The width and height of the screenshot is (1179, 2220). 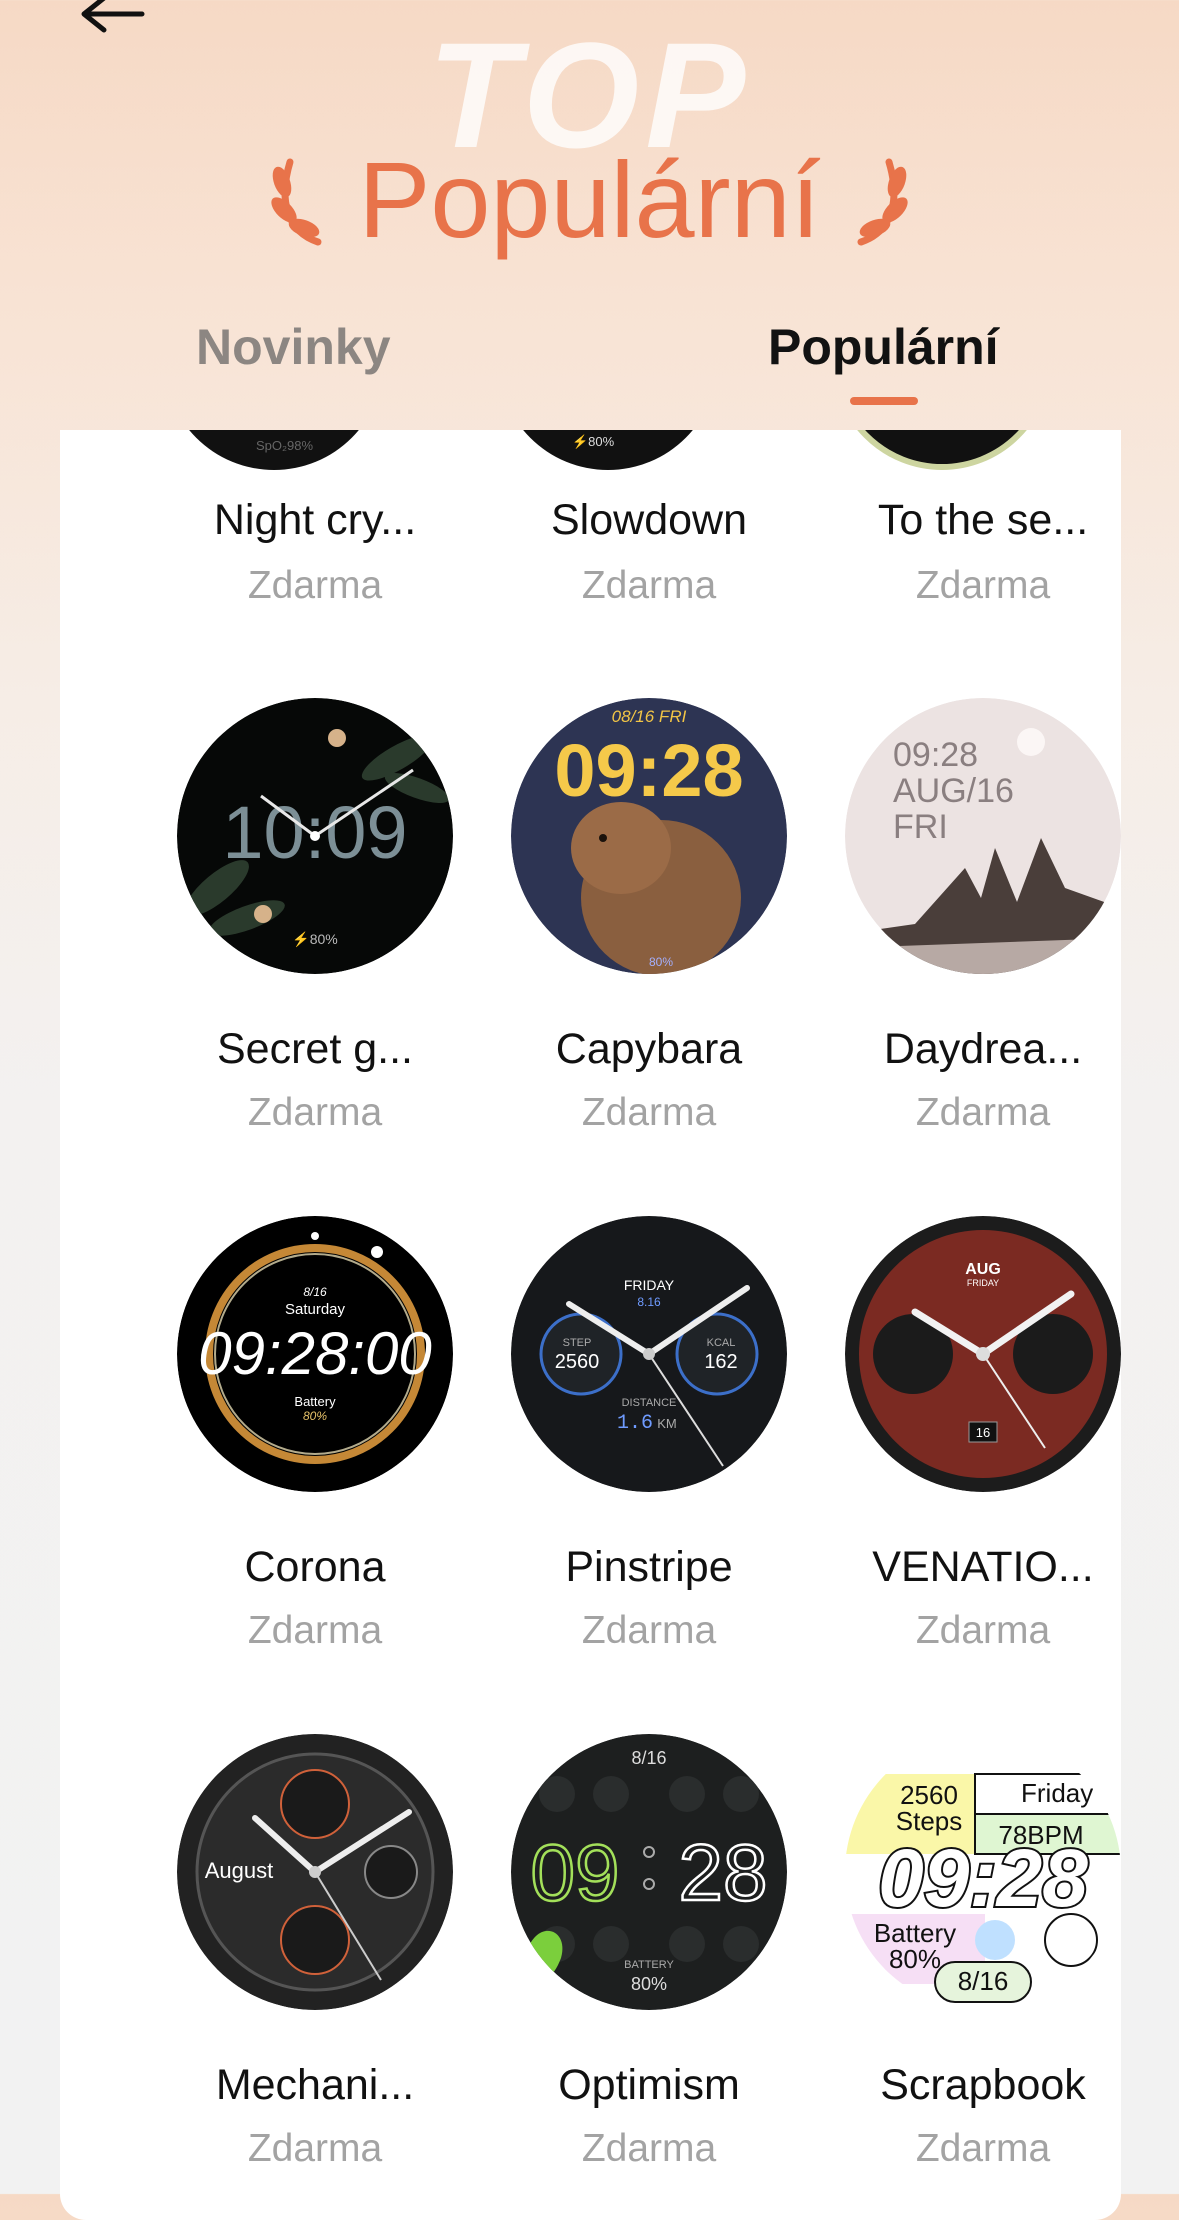 What do you see at coordinates (575, 1872) in the screenshot?
I see `face-hours: 09` at bounding box center [575, 1872].